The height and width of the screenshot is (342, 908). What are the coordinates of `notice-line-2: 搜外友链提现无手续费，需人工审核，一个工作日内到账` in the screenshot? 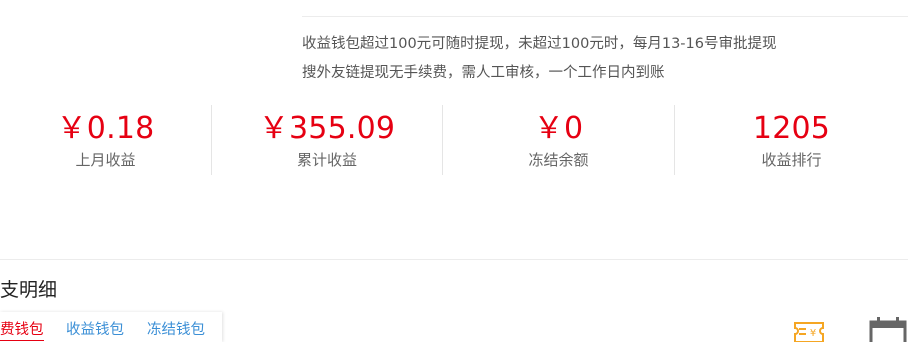 It's located at (483, 73).